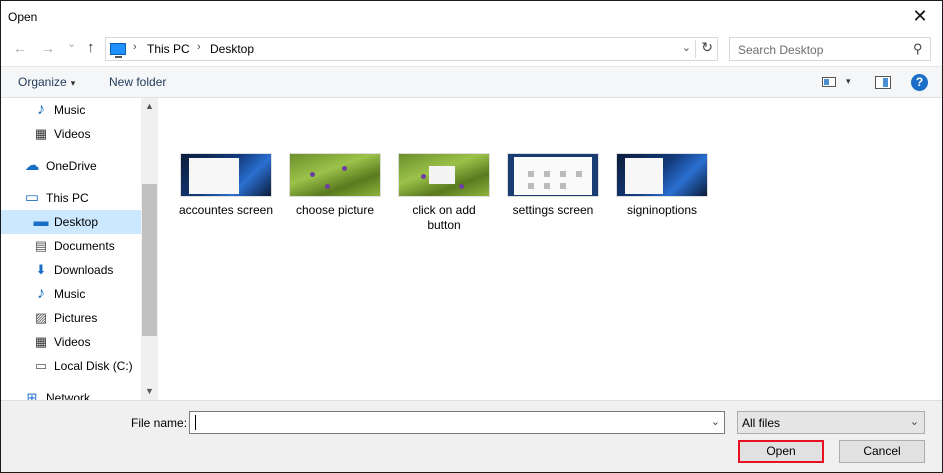  What do you see at coordinates (882, 451) in the screenshot?
I see `cancel-button: Cancel` at bounding box center [882, 451].